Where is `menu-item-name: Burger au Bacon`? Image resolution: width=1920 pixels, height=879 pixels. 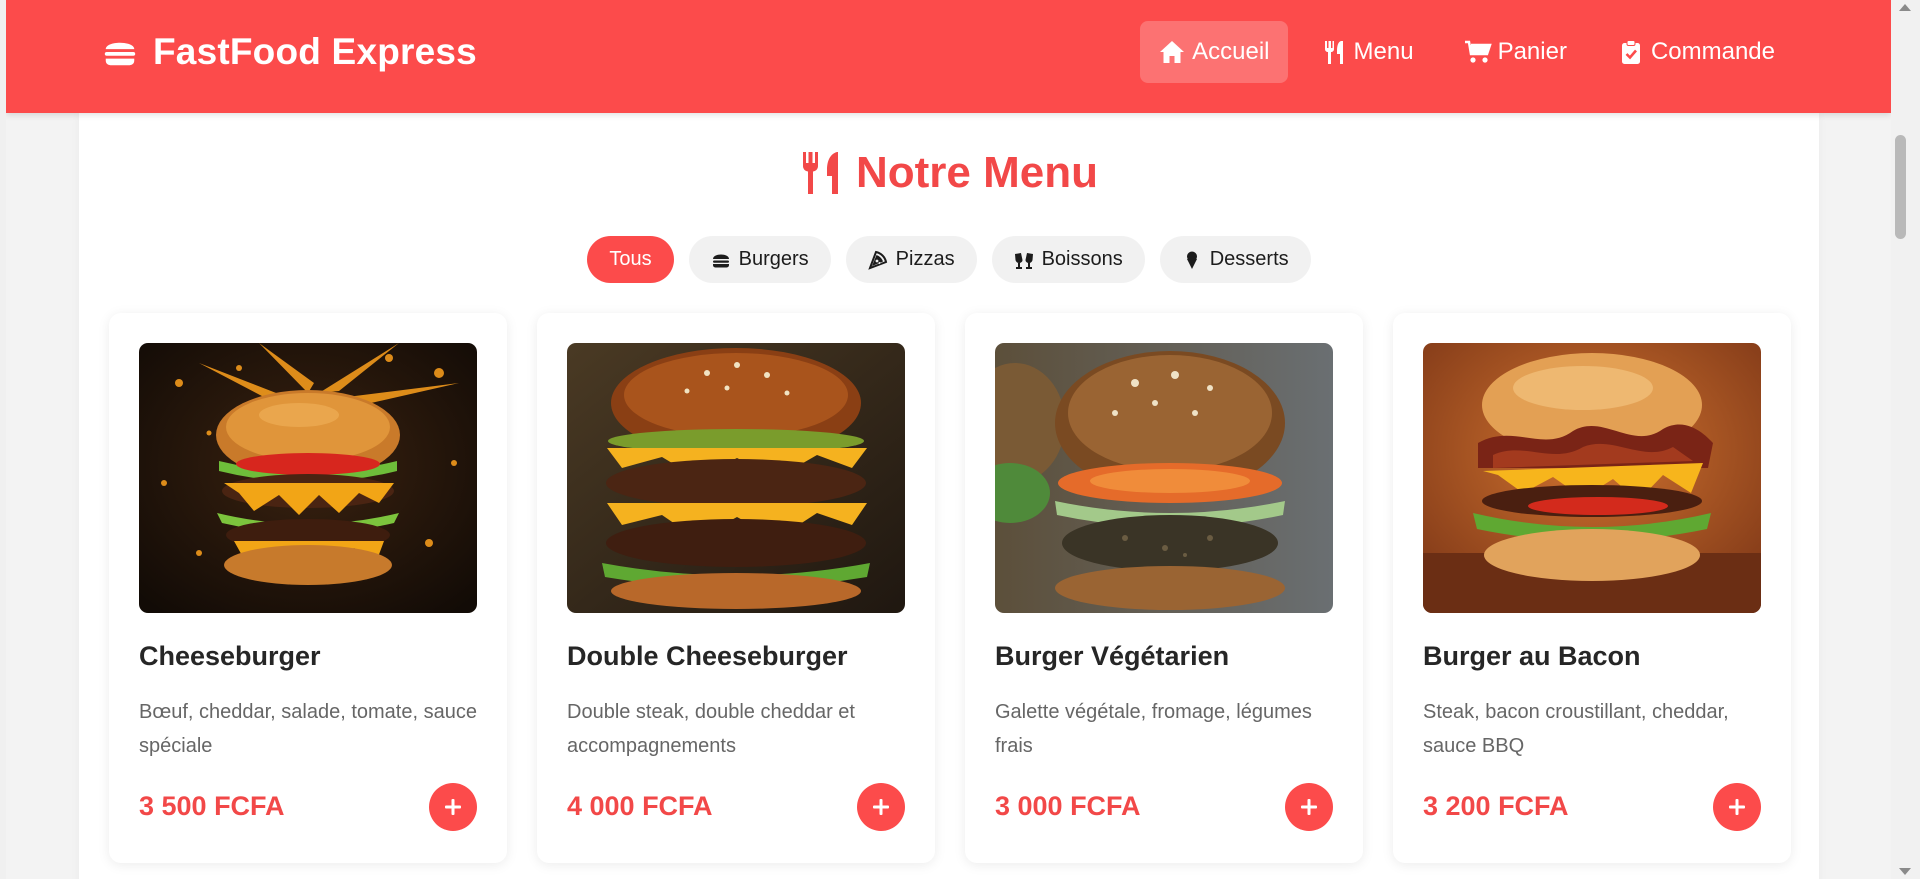
menu-item-name: Burger au Bacon is located at coordinates (1532, 656).